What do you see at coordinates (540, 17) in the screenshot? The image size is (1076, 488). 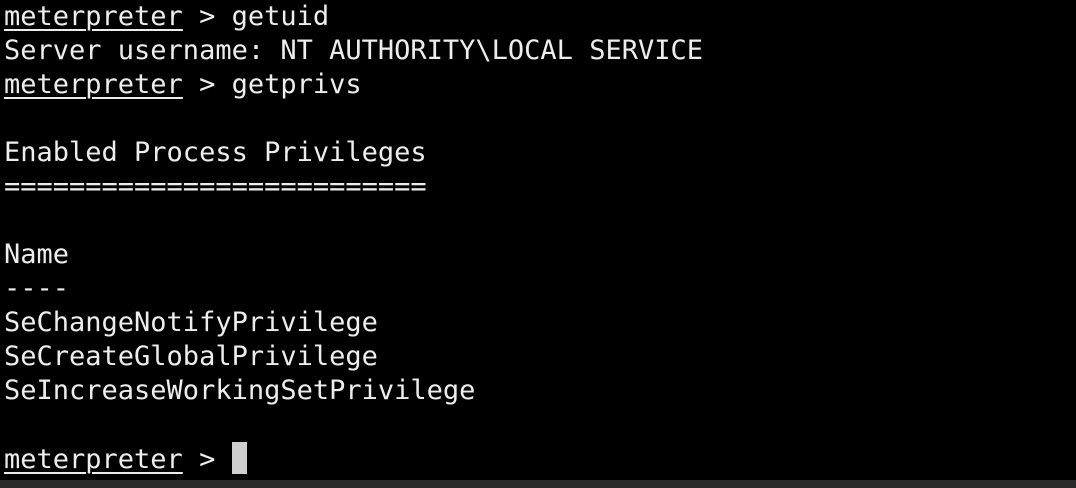 I see `command-line-getuid: meterpreter > getuid` at bounding box center [540, 17].